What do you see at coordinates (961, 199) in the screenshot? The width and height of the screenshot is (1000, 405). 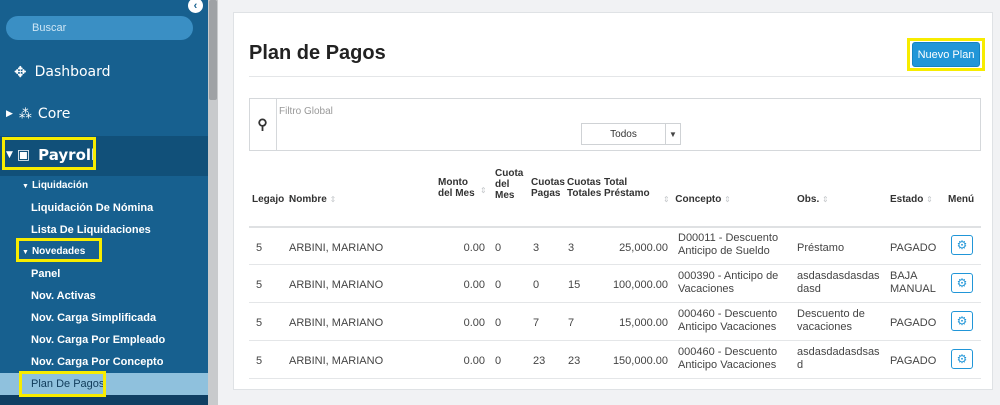 I see `col-header-menu: Menú` at bounding box center [961, 199].